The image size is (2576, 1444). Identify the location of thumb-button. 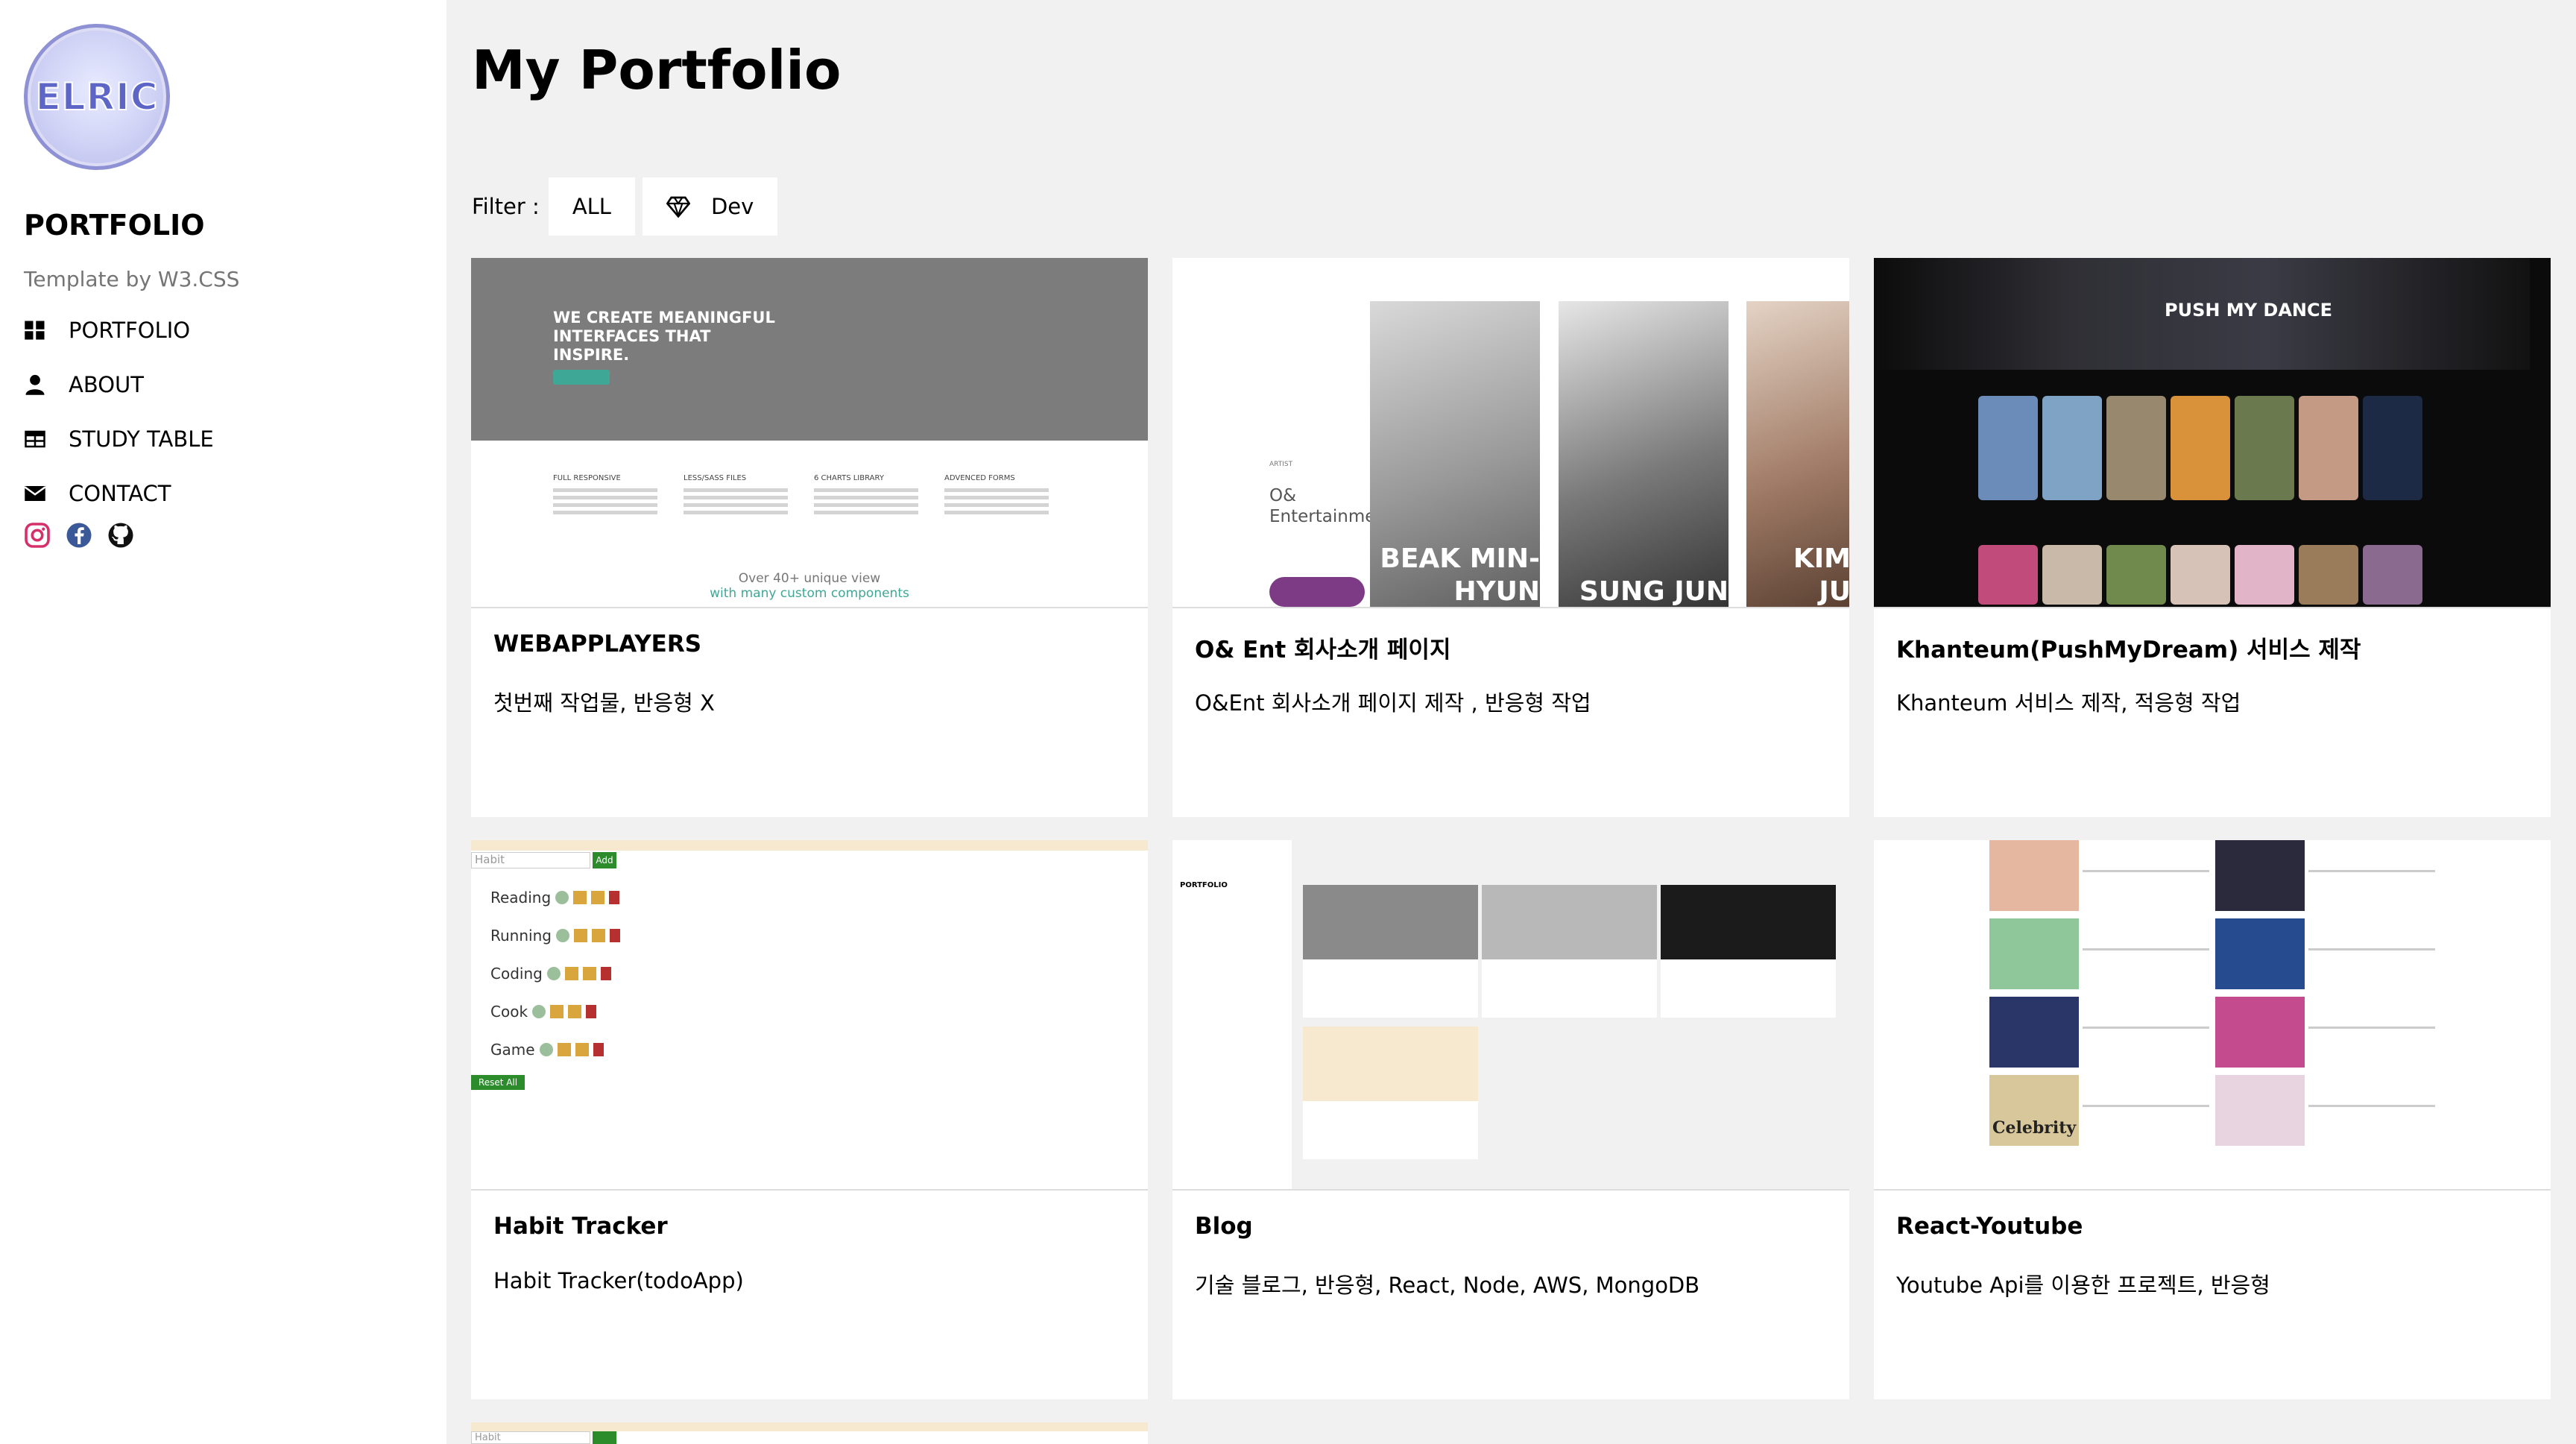
(581, 377).